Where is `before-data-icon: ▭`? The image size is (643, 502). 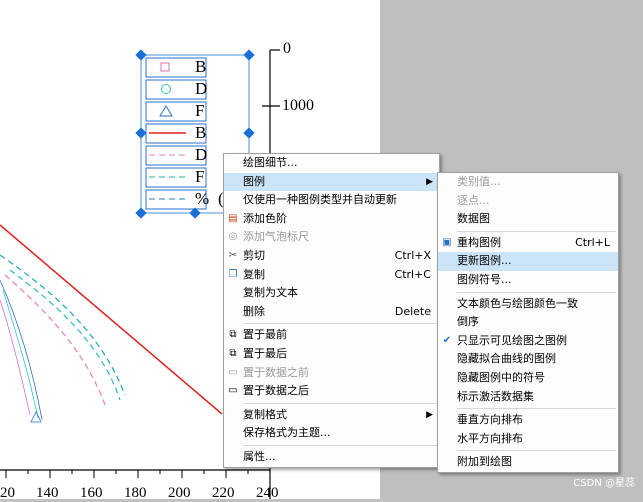
before-data-icon: ▭ is located at coordinates (233, 372).